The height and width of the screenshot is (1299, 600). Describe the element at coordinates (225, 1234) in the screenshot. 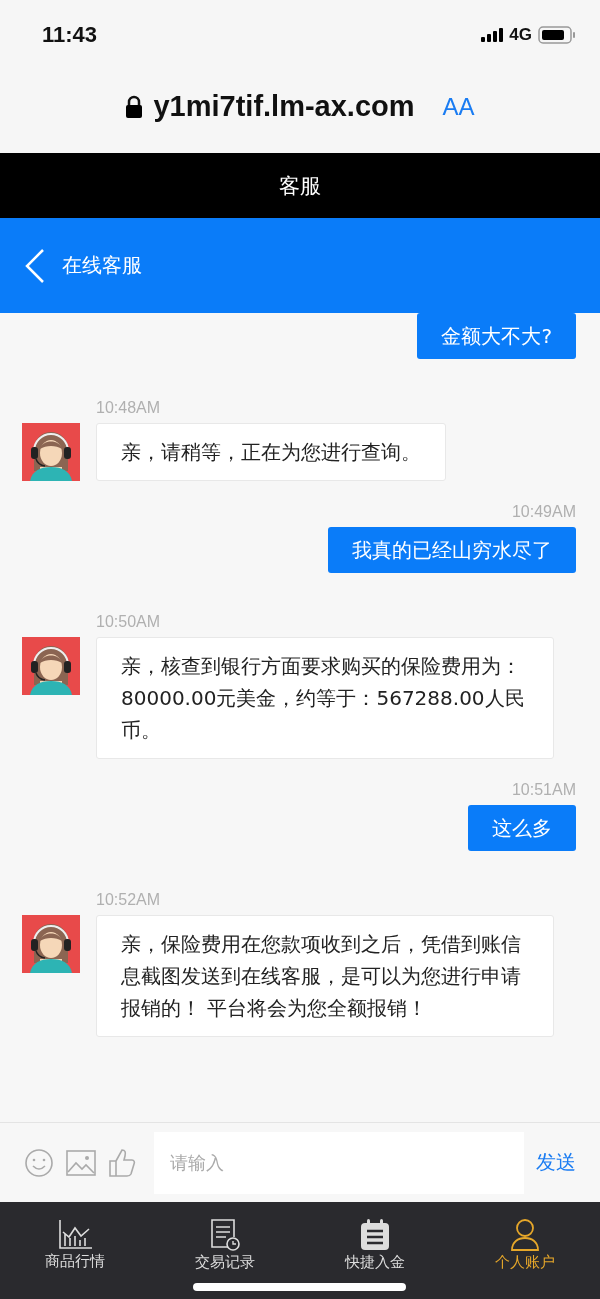

I see `document-clock-icon` at that location.